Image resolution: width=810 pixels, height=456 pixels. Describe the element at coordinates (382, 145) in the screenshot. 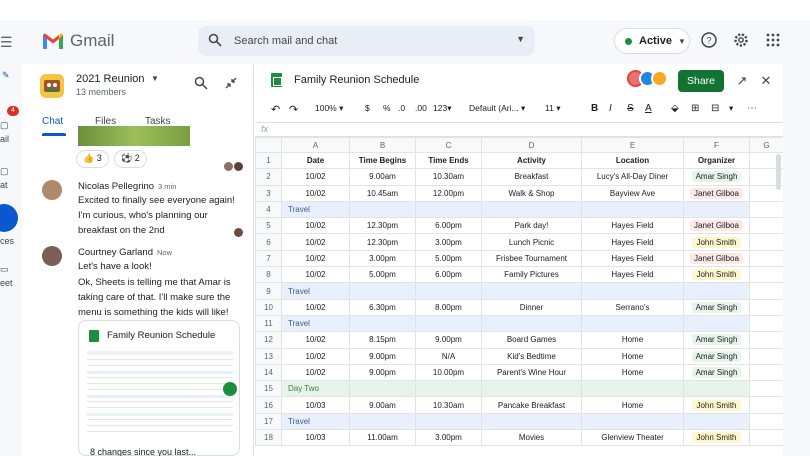

I see `column-letter: B` at that location.